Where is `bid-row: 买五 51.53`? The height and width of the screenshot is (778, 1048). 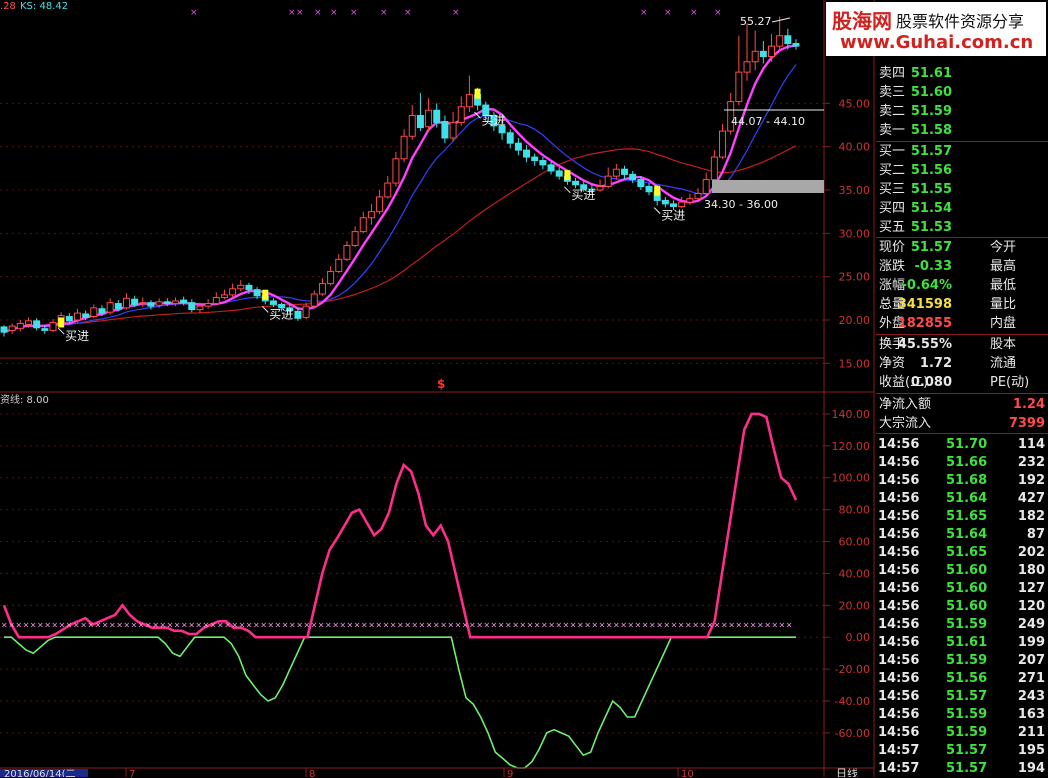 bid-row: 买五 51.53 is located at coordinates (962, 227).